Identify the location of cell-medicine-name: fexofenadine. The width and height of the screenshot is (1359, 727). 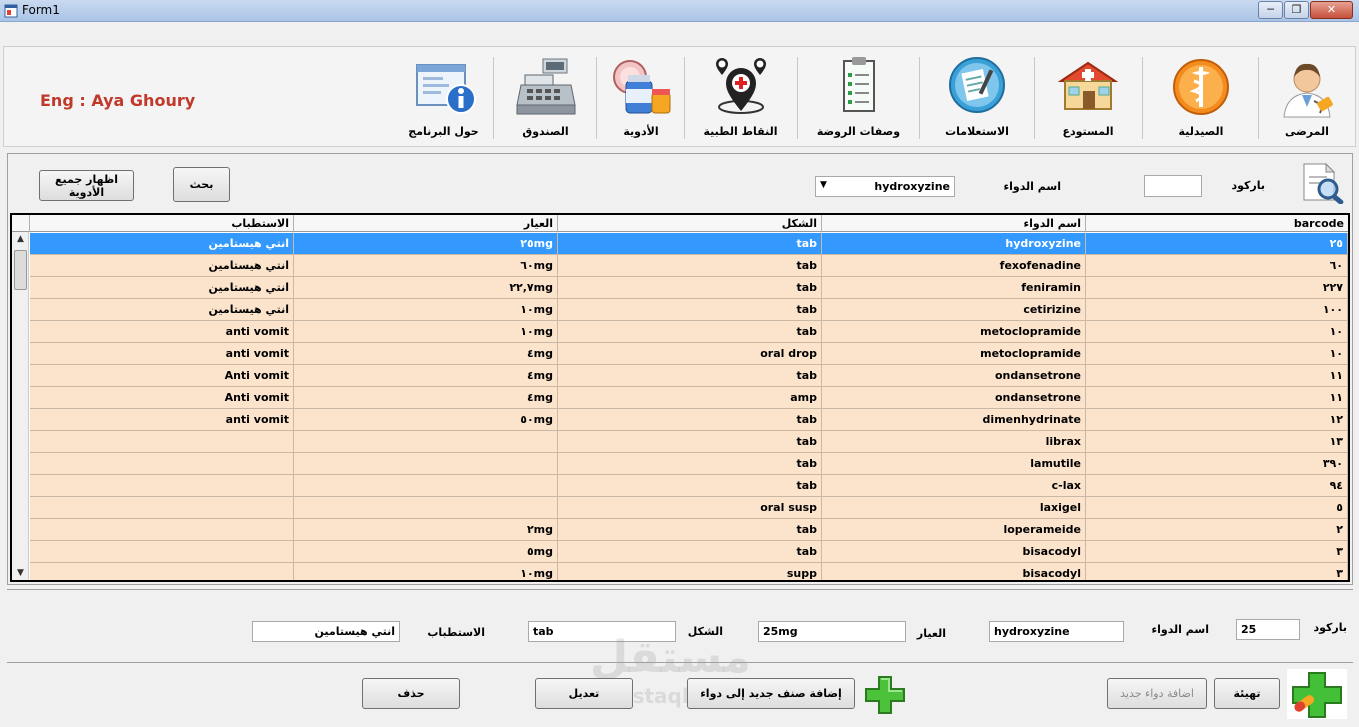
(954, 266).